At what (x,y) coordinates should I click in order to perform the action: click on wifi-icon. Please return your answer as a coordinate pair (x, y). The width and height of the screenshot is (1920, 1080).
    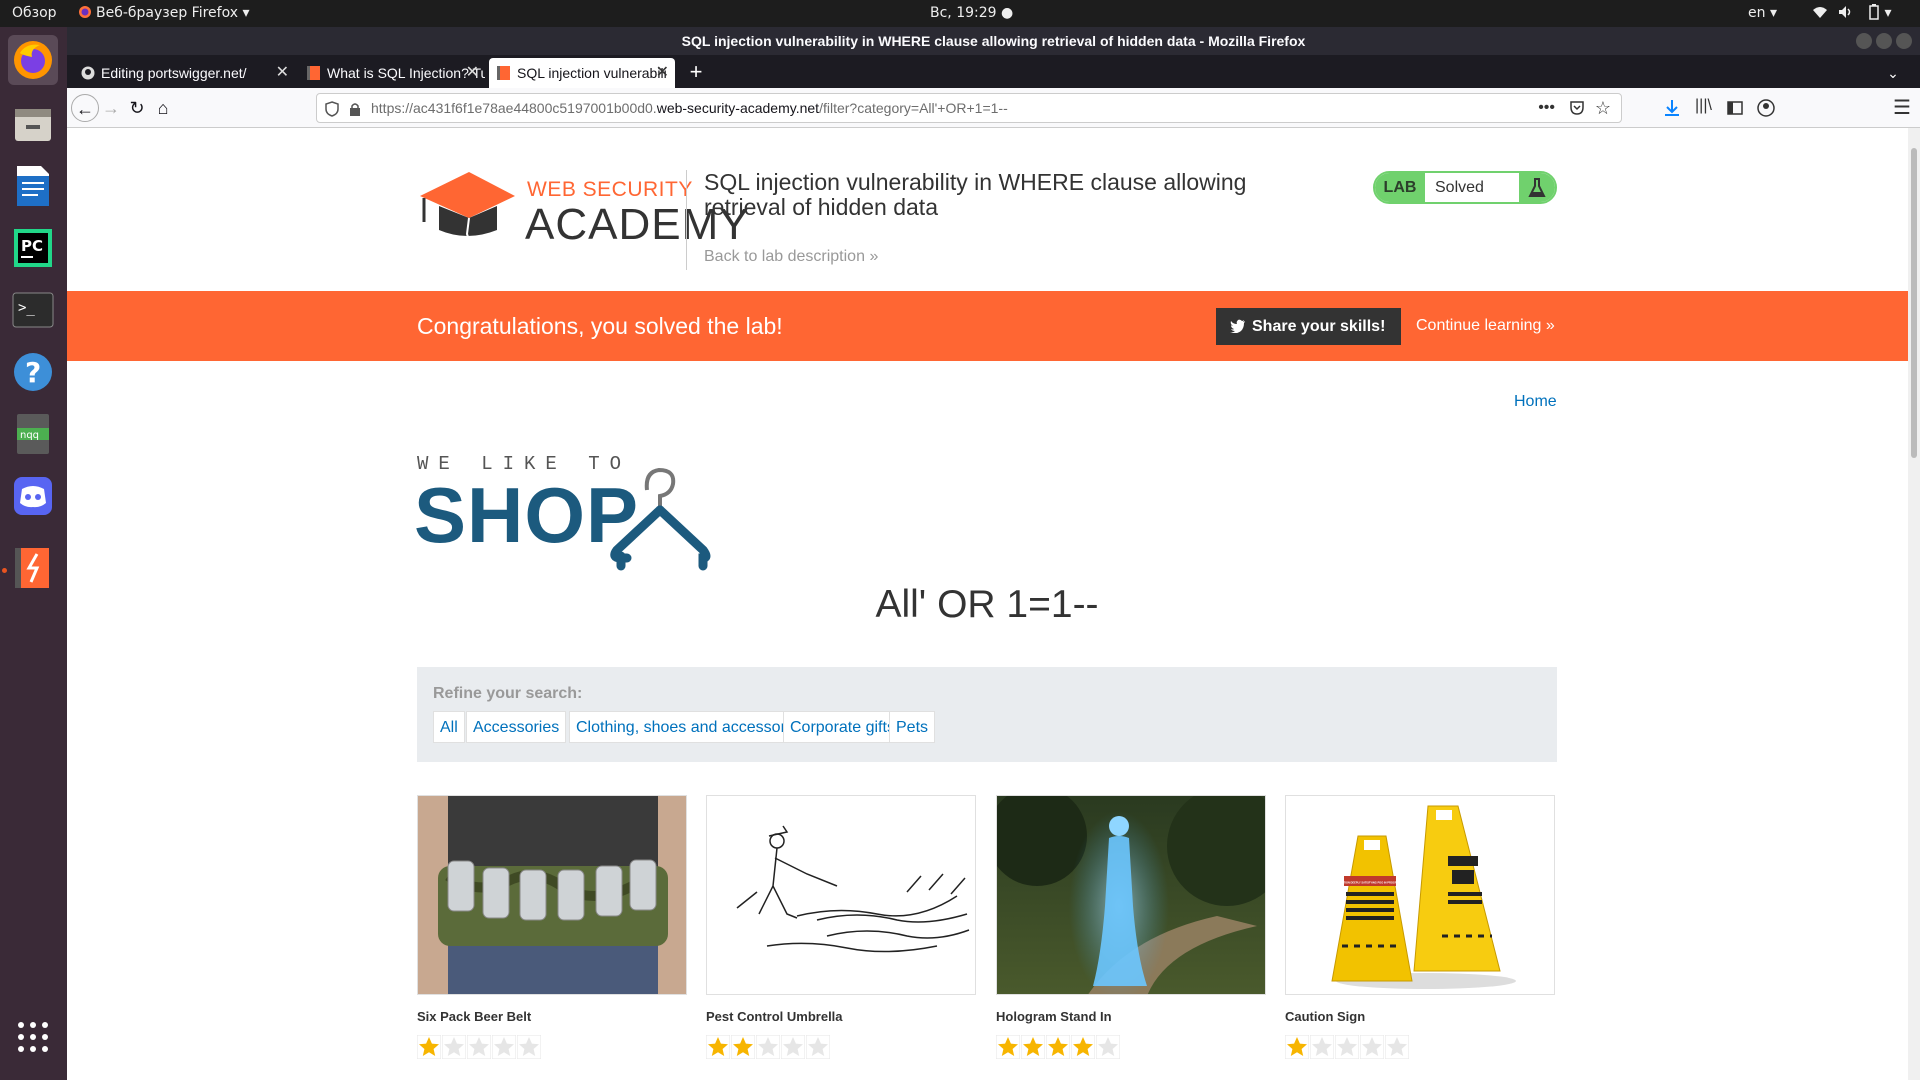
    Looking at the image, I should click on (1820, 13).